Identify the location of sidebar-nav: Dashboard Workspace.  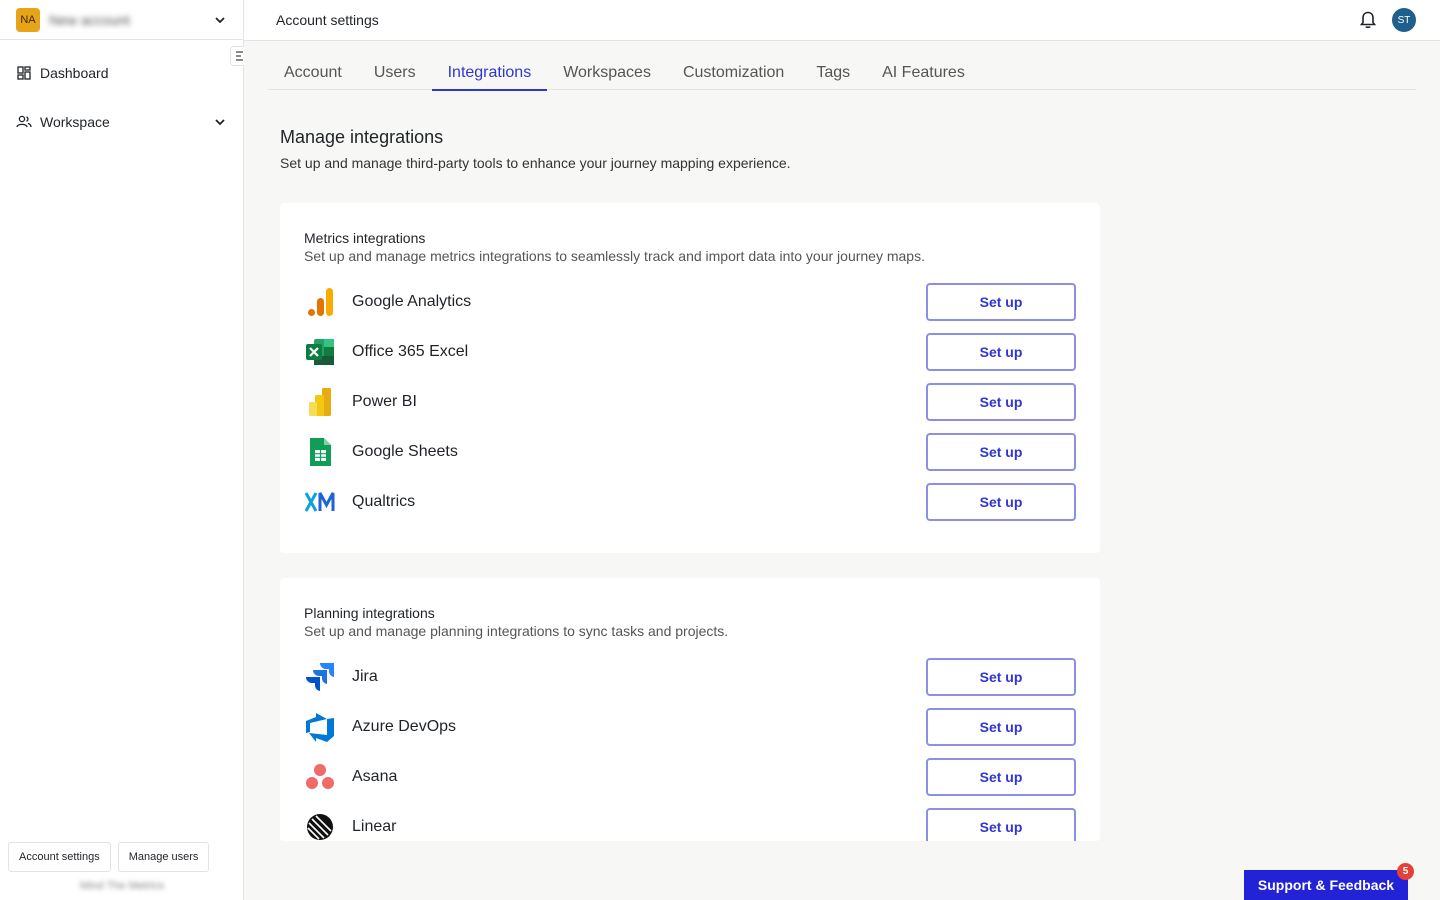
(121, 88).